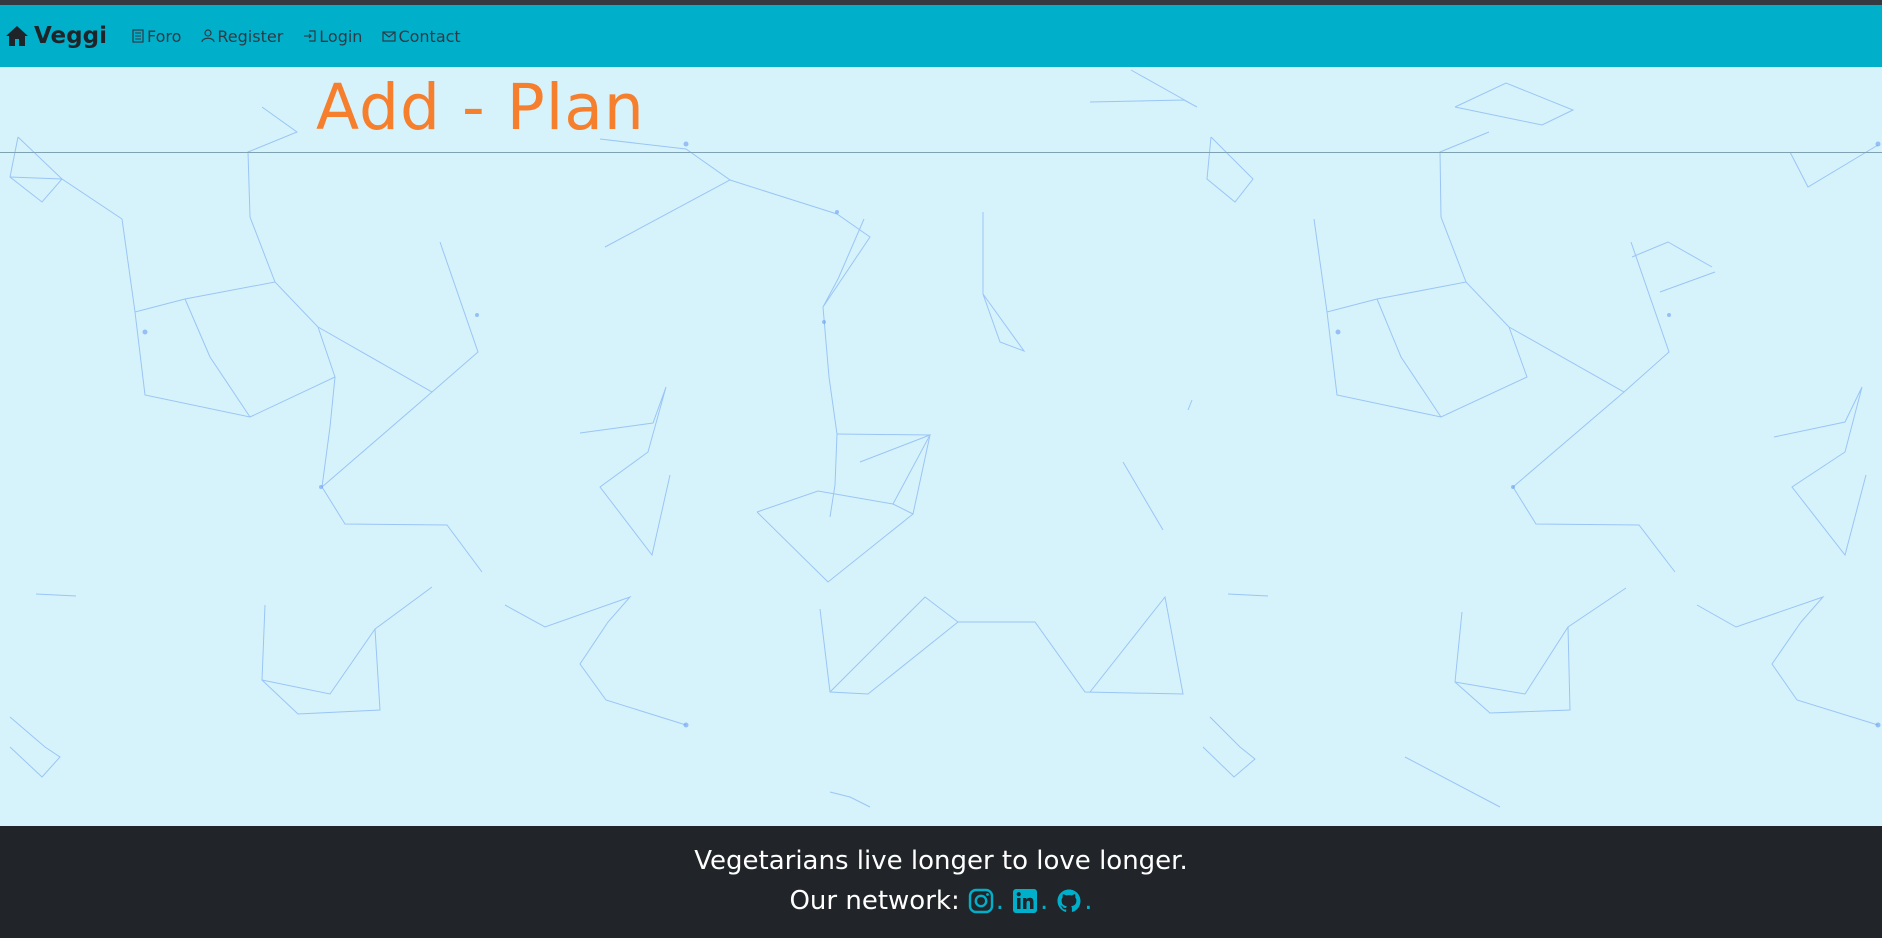  Describe the element at coordinates (250, 36) in the screenshot. I see `nav-item-label: Register` at that location.